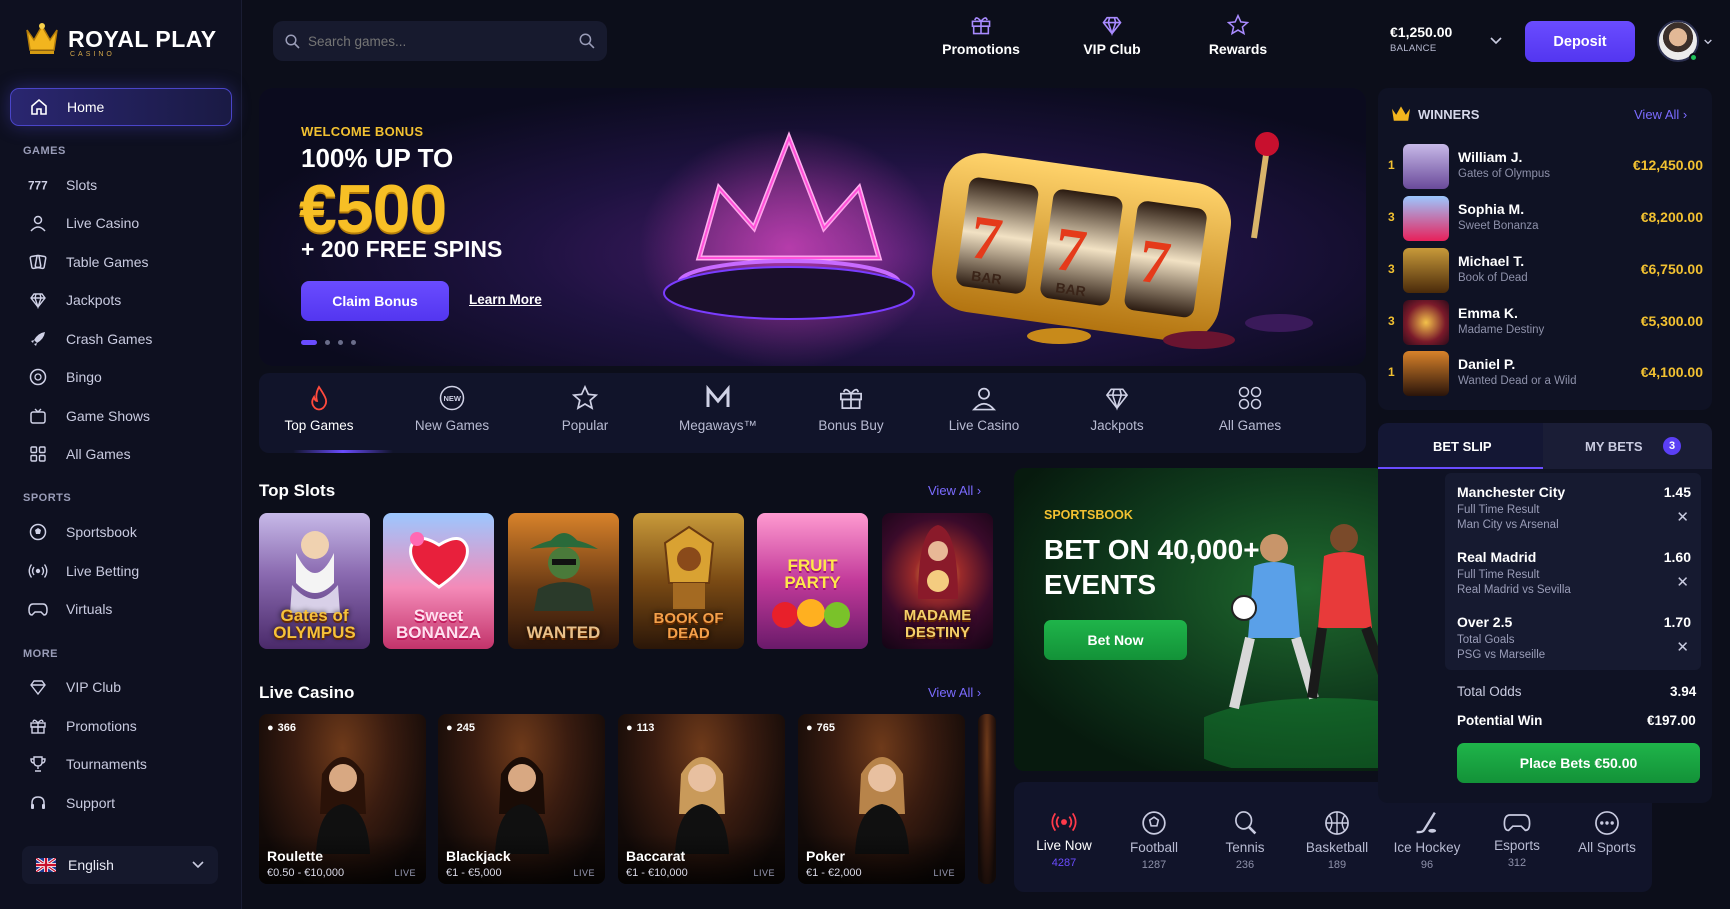  What do you see at coordinates (585, 409) in the screenshot?
I see `category-popular: Popular` at bounding box center [585, 409].